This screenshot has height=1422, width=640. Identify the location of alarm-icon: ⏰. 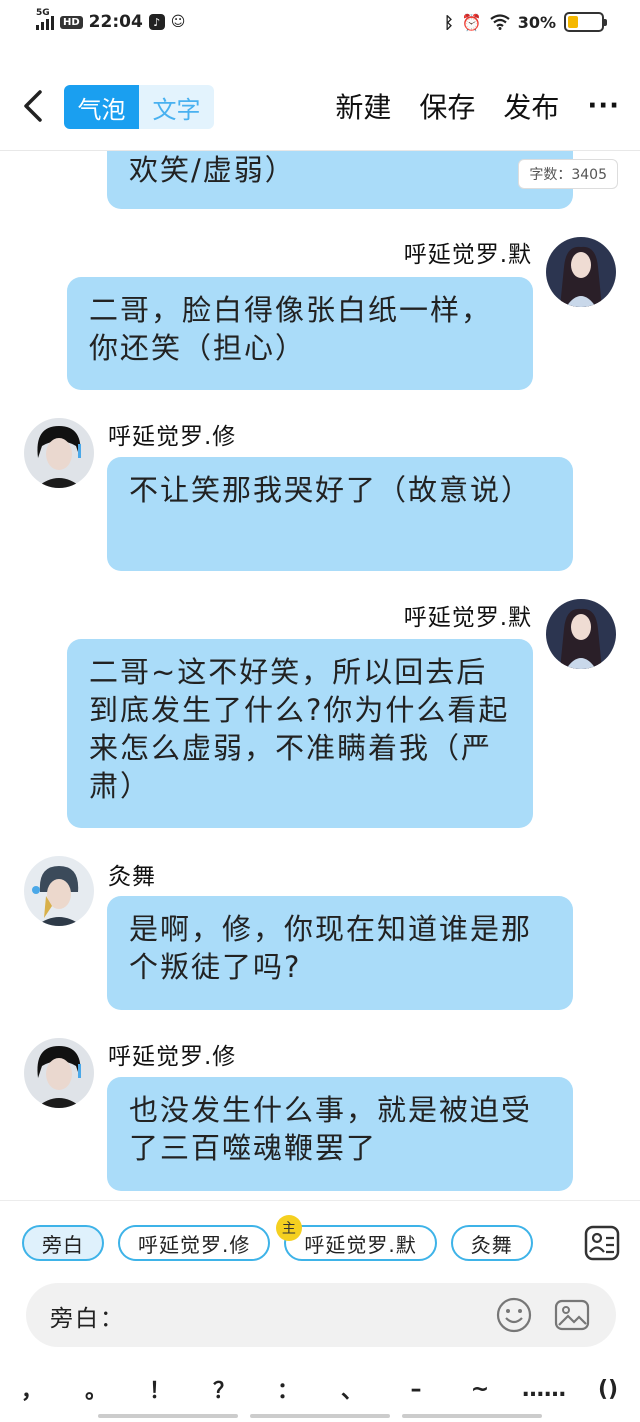
(471, 22).